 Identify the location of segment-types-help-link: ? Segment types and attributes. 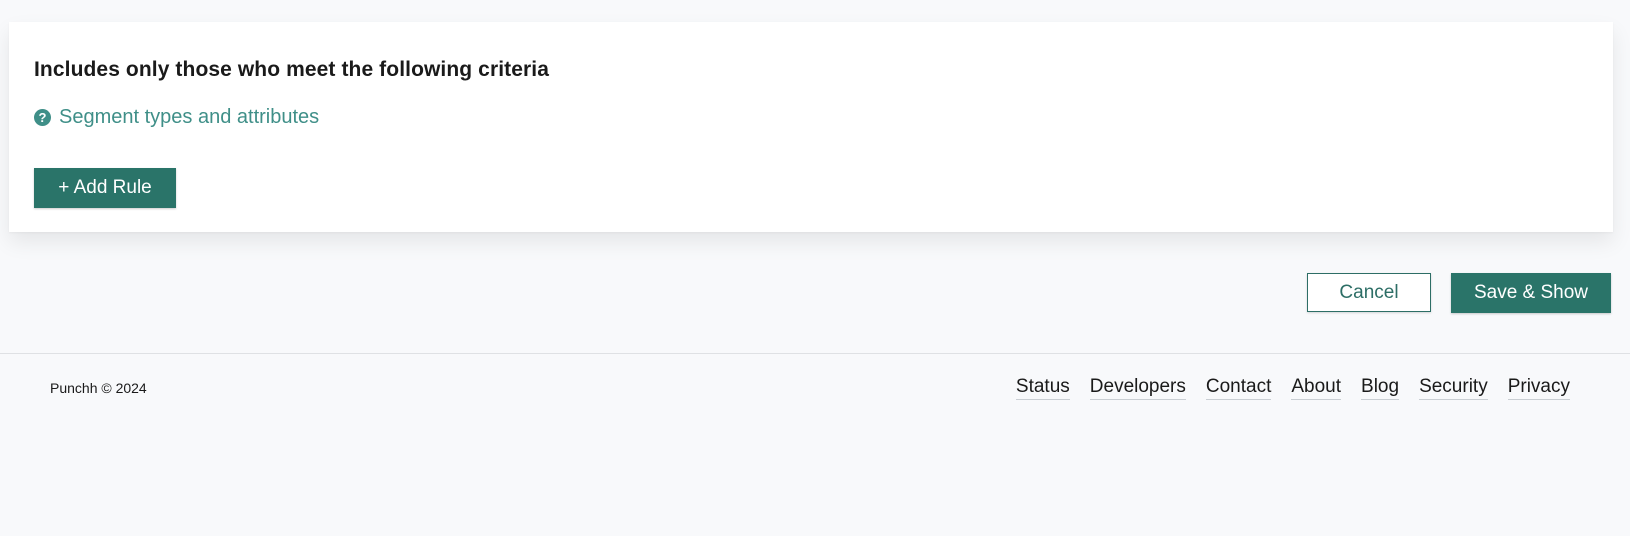
(176, 117).